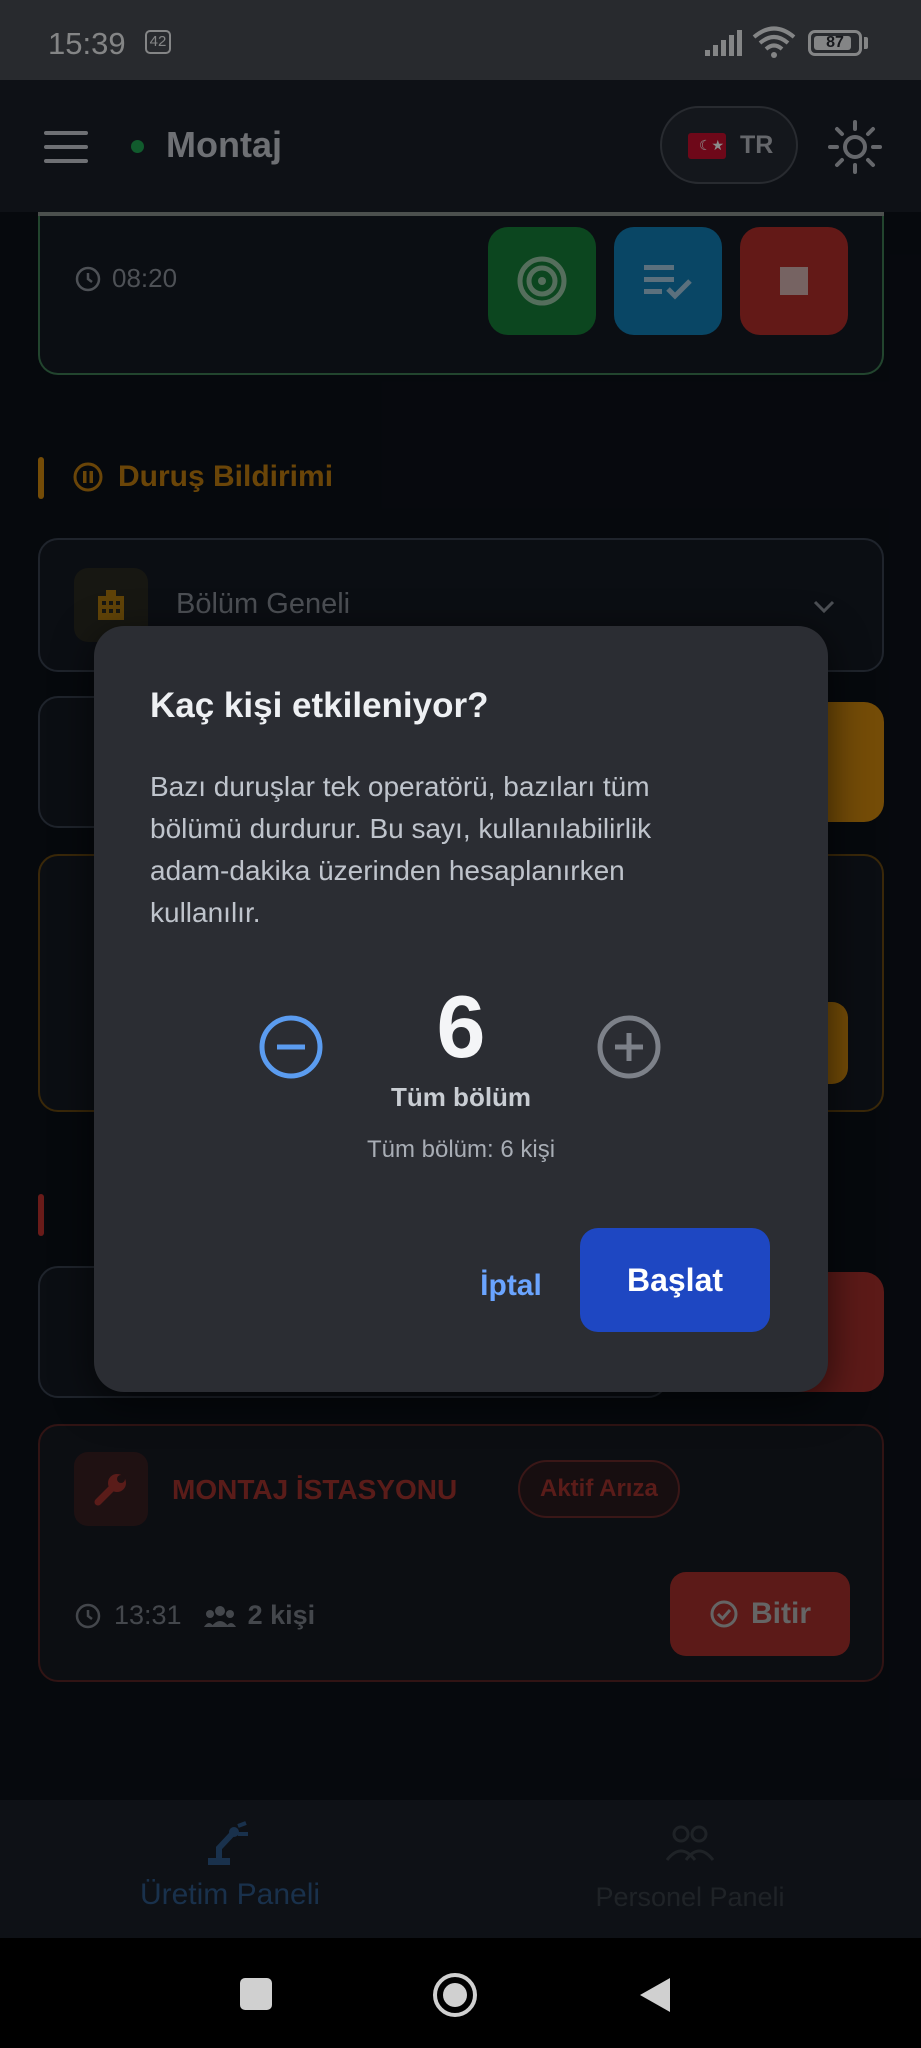  What do you see at coordinates (655, 1995) in the screenshot?
I see `back-icon` at bounding box center [655, 1995].